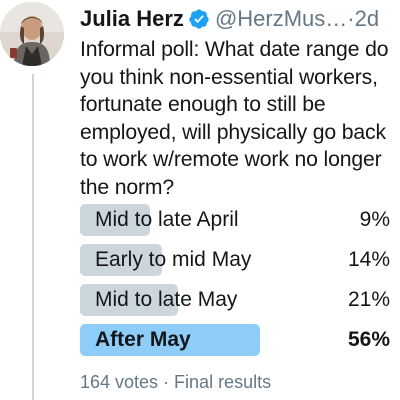  I want to click on poll-option: Mid to late May 21%, so click(235, 300).